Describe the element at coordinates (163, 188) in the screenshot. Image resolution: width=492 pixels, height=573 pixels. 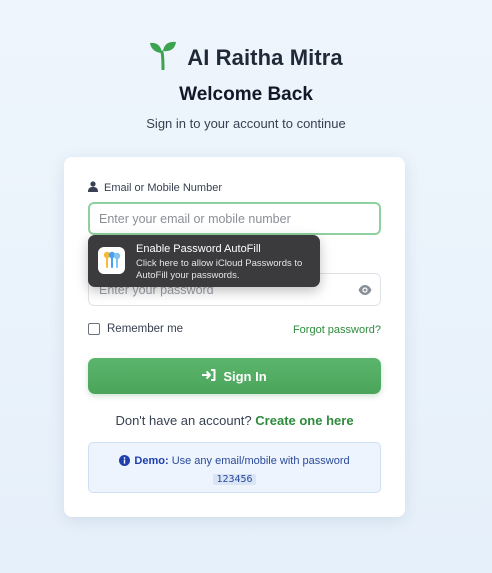
I see `email-label-text: Email or Mobile Number` at that location.